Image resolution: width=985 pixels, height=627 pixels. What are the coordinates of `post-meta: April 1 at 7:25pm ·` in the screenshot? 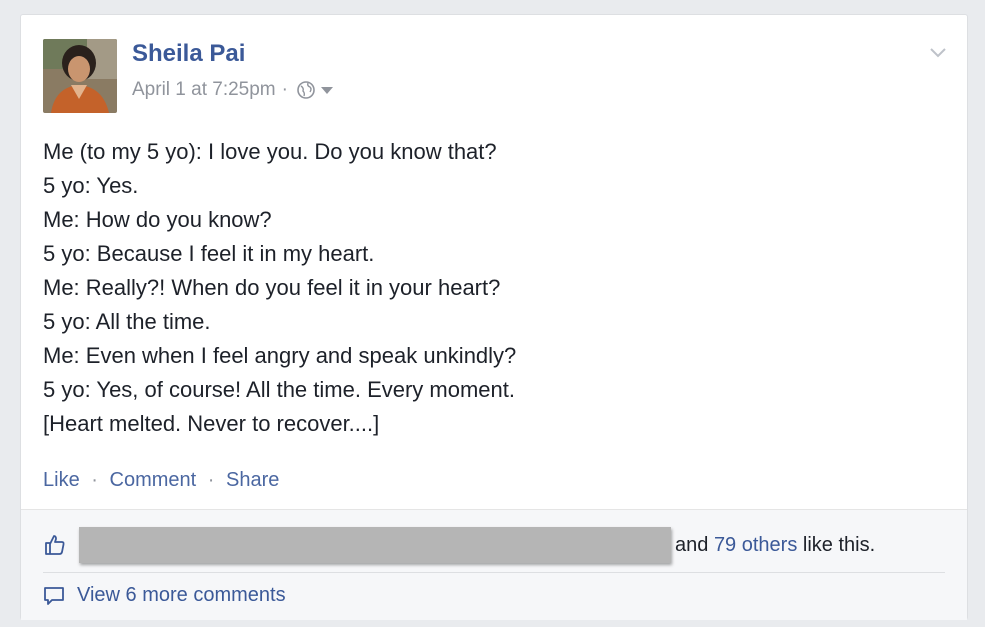 It's located at (233, 90).